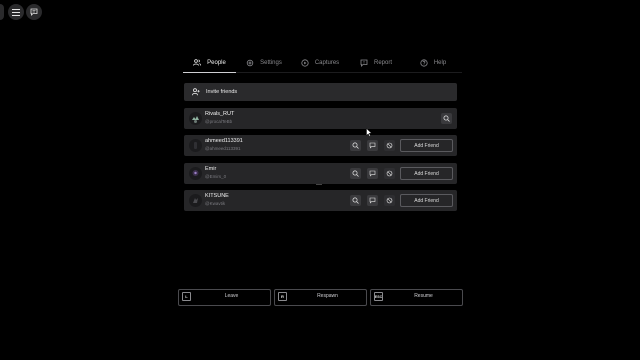 Image resolution: width=640 pixels, height=360 pixels. What do you see at coordinates (216, 62) in the screenshot?
I see `tab-people-label: People` at bounding box center [216, 62].